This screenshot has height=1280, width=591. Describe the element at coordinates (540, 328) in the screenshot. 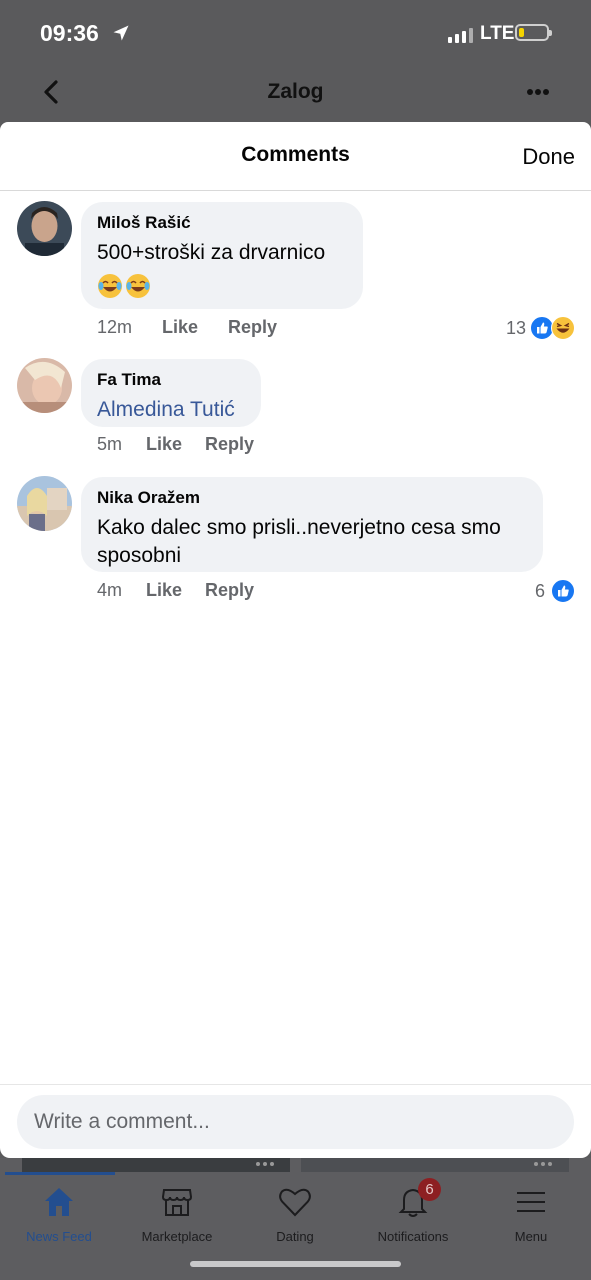

I see `reaction-summary: 13` at that location.